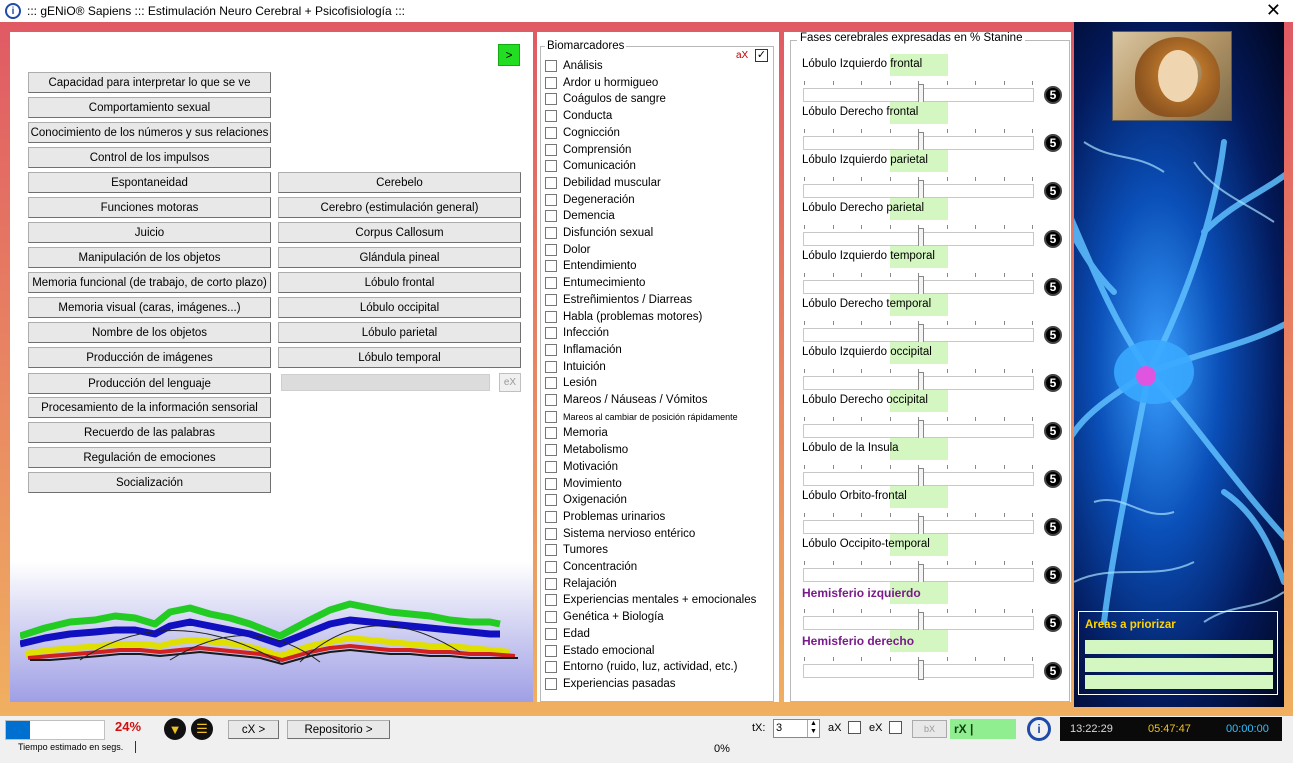 This screenshot has height=763, width=1293. Describe the element at coordinates (149, 432) in the screenshot. I see `function-button: Recuerdo de las palabras` at that location.